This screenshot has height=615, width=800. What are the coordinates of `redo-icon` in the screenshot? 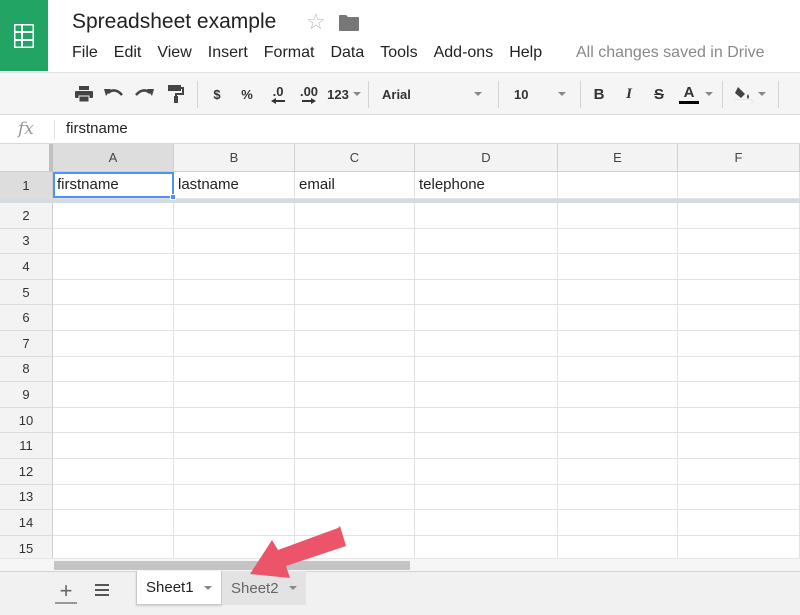 It's located at (144, 94).